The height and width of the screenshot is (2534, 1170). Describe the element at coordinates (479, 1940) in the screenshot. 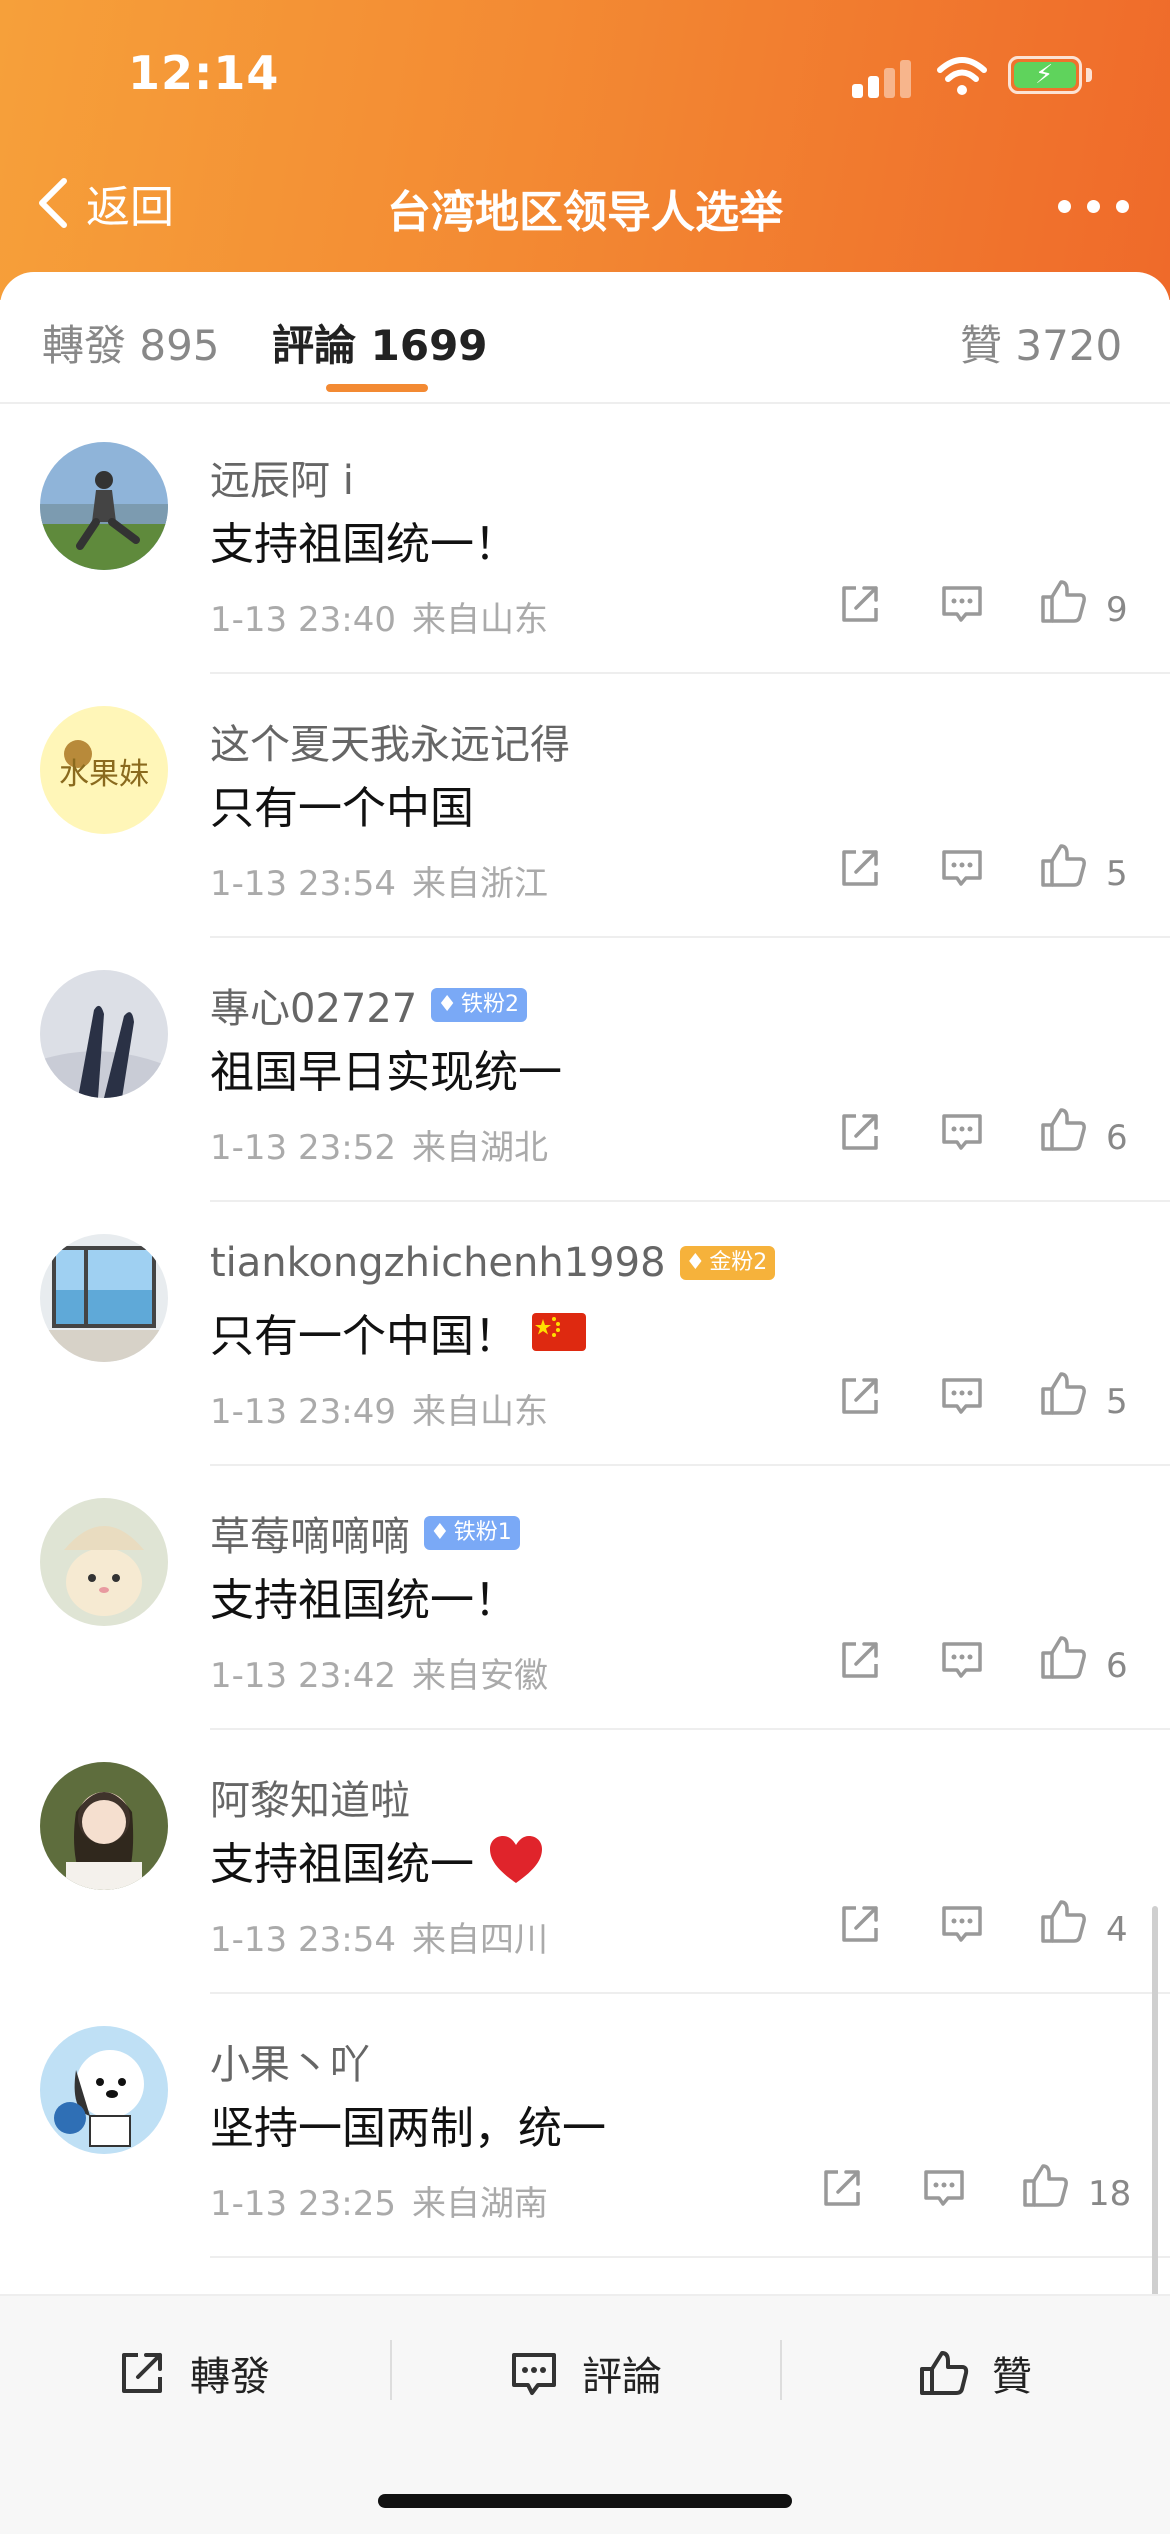

I see `comment-location: 来自四川` at that location.